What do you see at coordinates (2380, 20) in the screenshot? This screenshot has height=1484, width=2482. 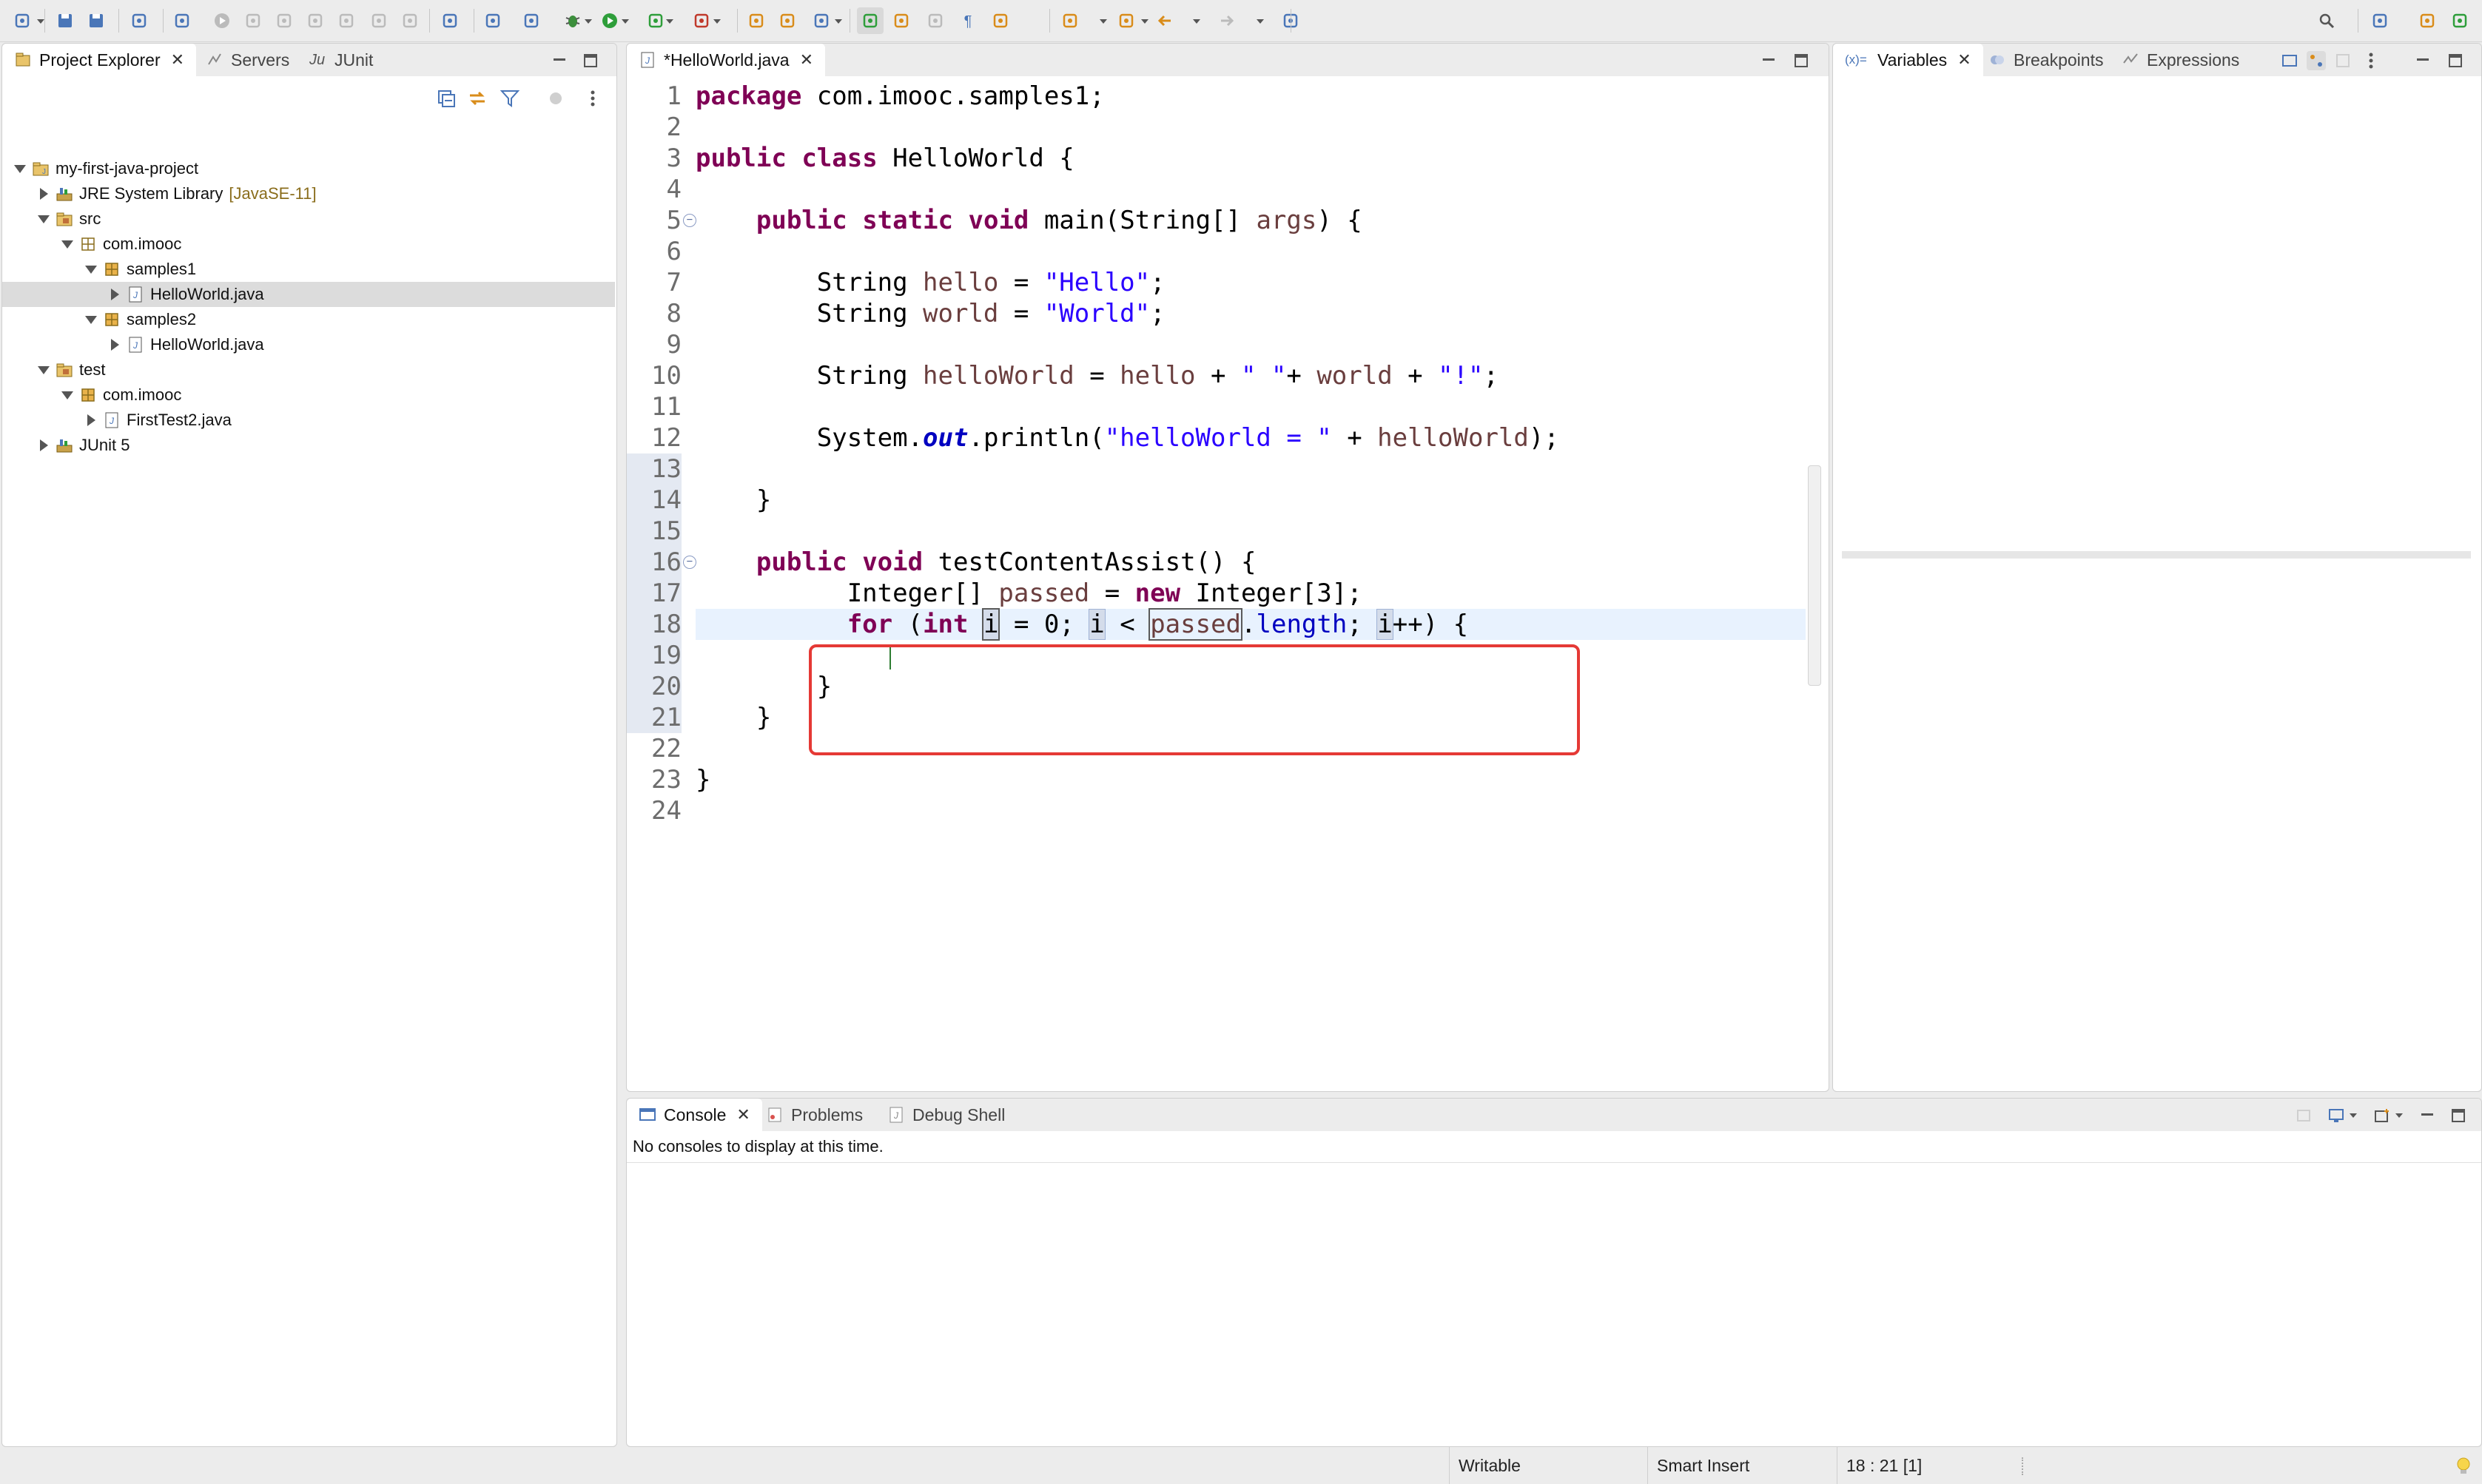 I see `open-perspective-button` at bounding box center [2380, 20].